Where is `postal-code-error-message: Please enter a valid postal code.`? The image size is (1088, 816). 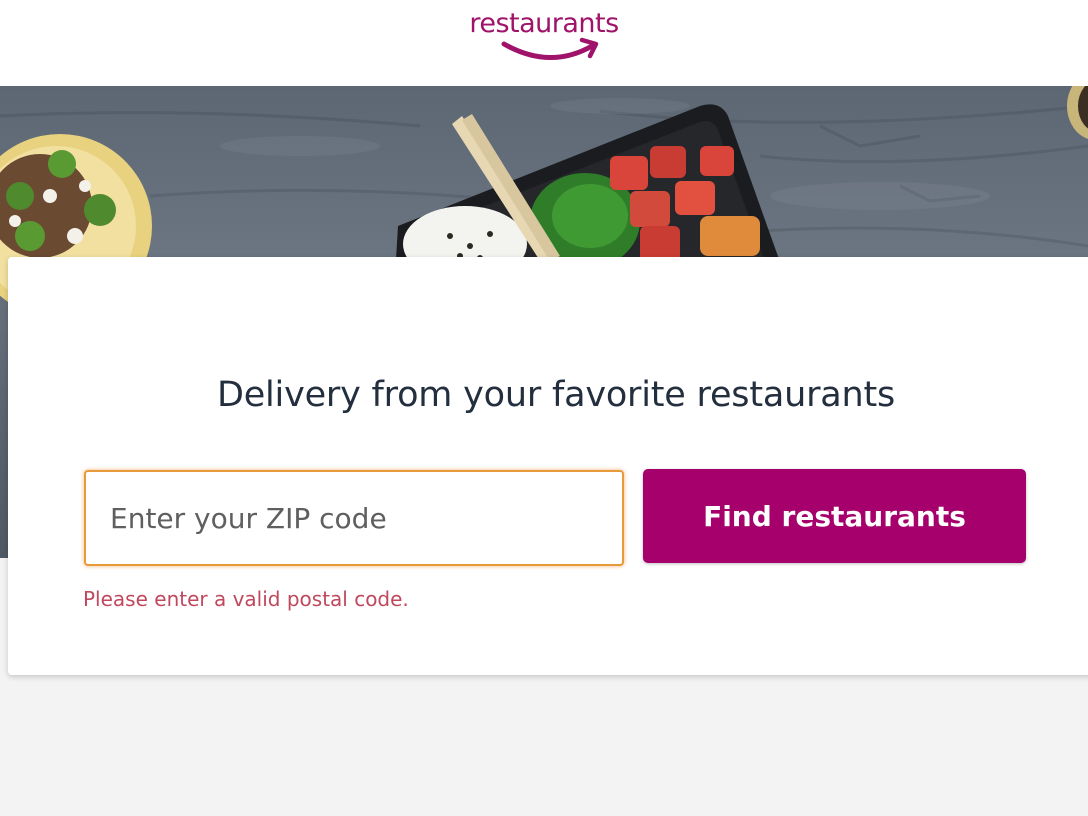
postal-code-error-message: Please enter a valid postal code. is located at coordinates (246, 599).